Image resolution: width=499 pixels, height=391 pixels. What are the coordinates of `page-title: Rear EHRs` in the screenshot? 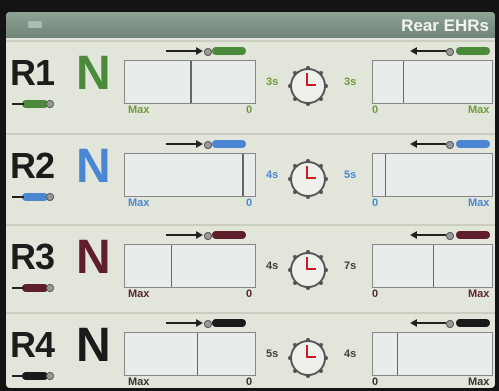 It's located at (445, 25).